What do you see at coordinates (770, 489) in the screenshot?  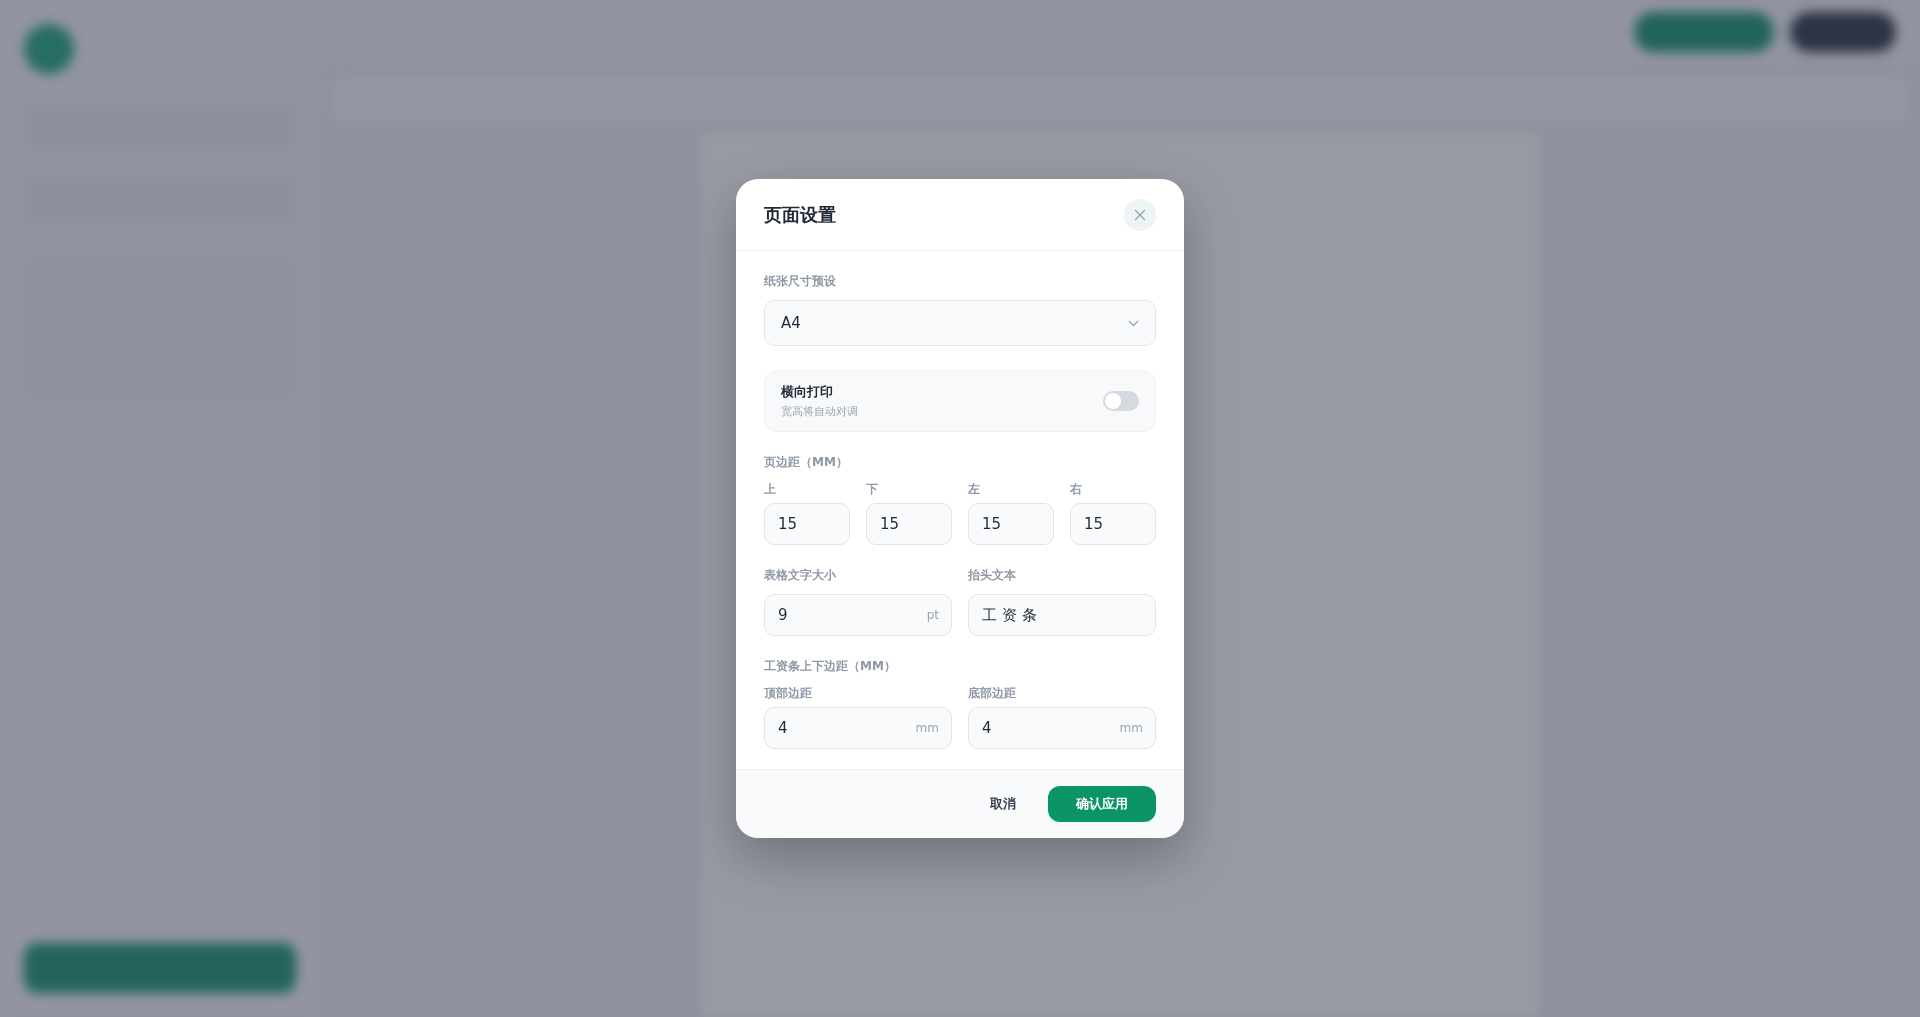 I see `field-label: 上` at bounding box center [770, 489].